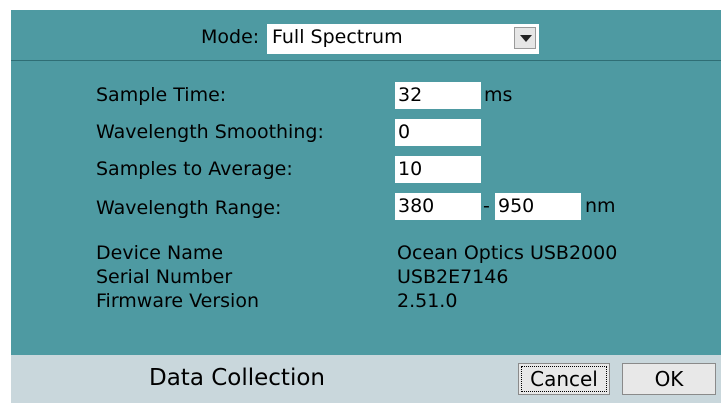  I want to click on device-name-label: Device Name, so click(160, 253).